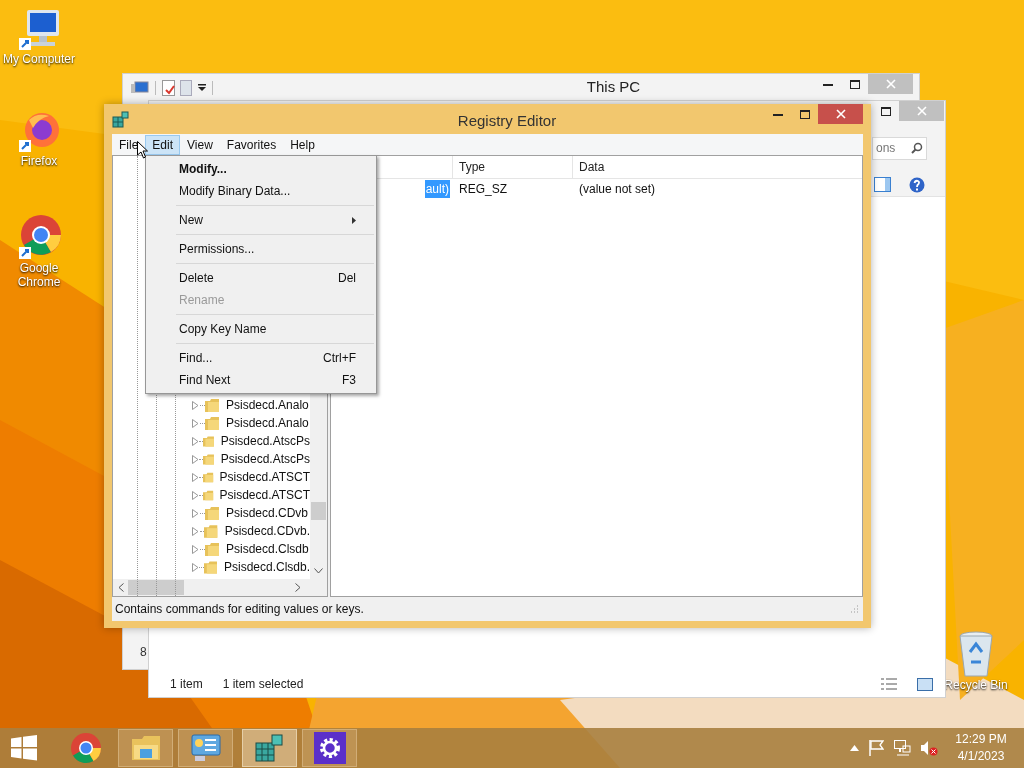  I want to click on menu-option: Find... Ctrl+F, so click(275, 358).